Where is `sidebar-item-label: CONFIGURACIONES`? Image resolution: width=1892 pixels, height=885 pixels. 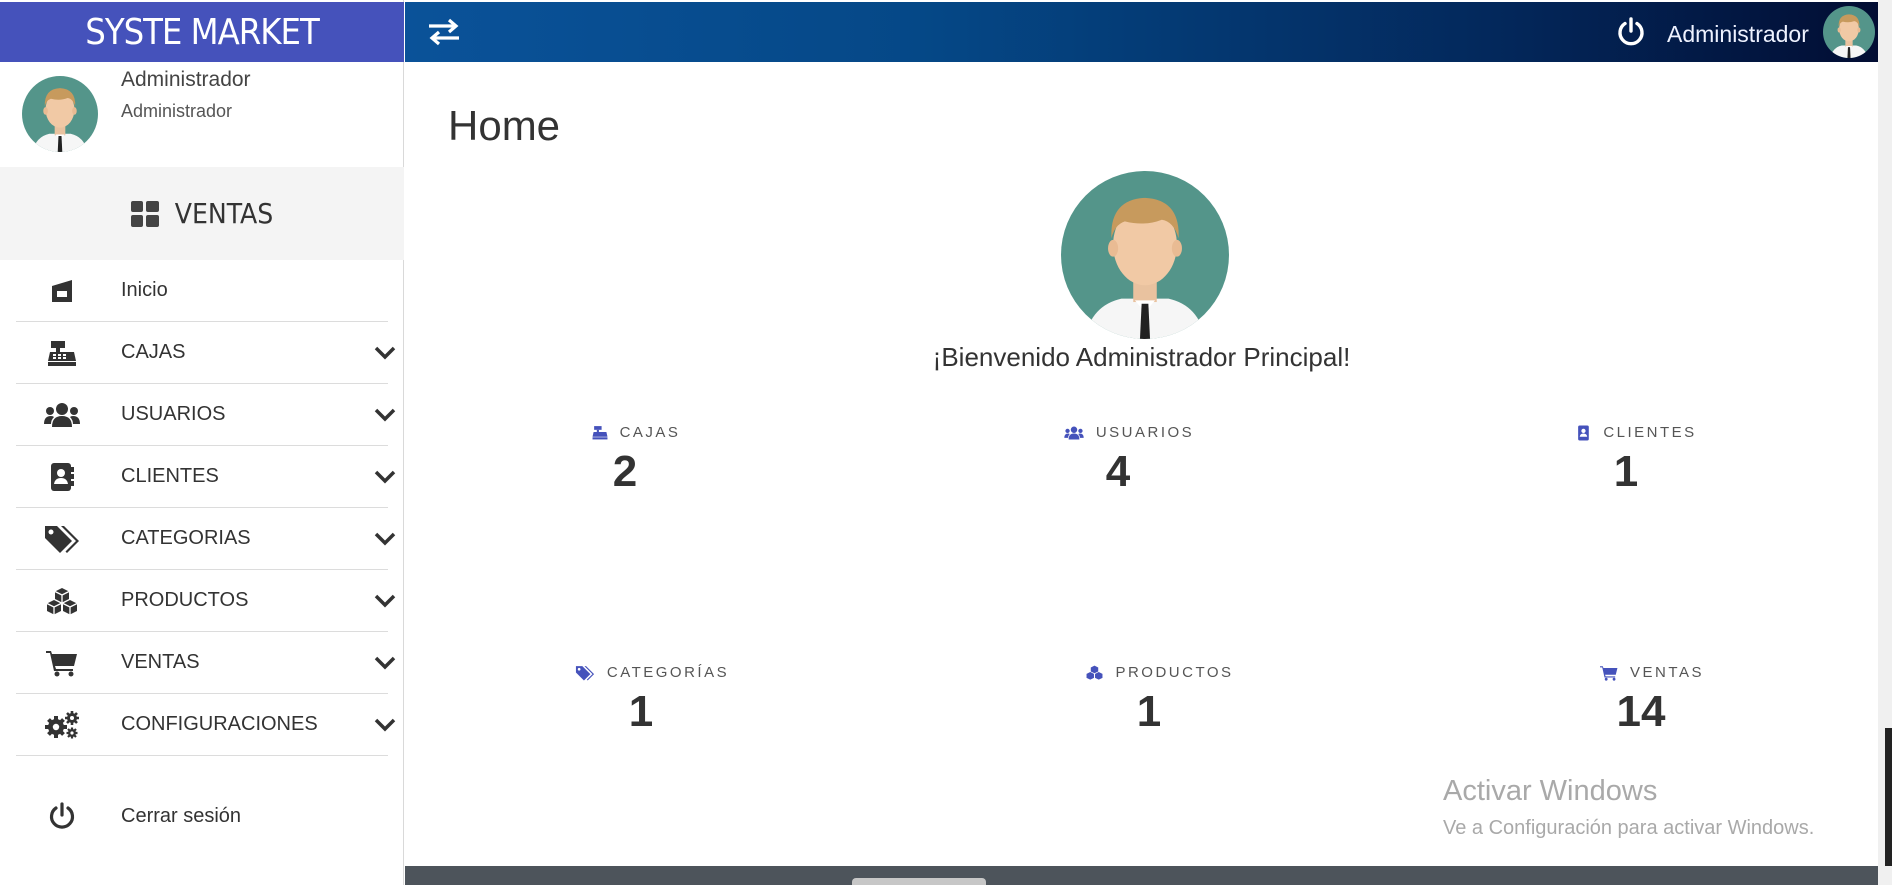 sidebar-item-label: CONFIGURACIONES is located at coordinates (219, 724).